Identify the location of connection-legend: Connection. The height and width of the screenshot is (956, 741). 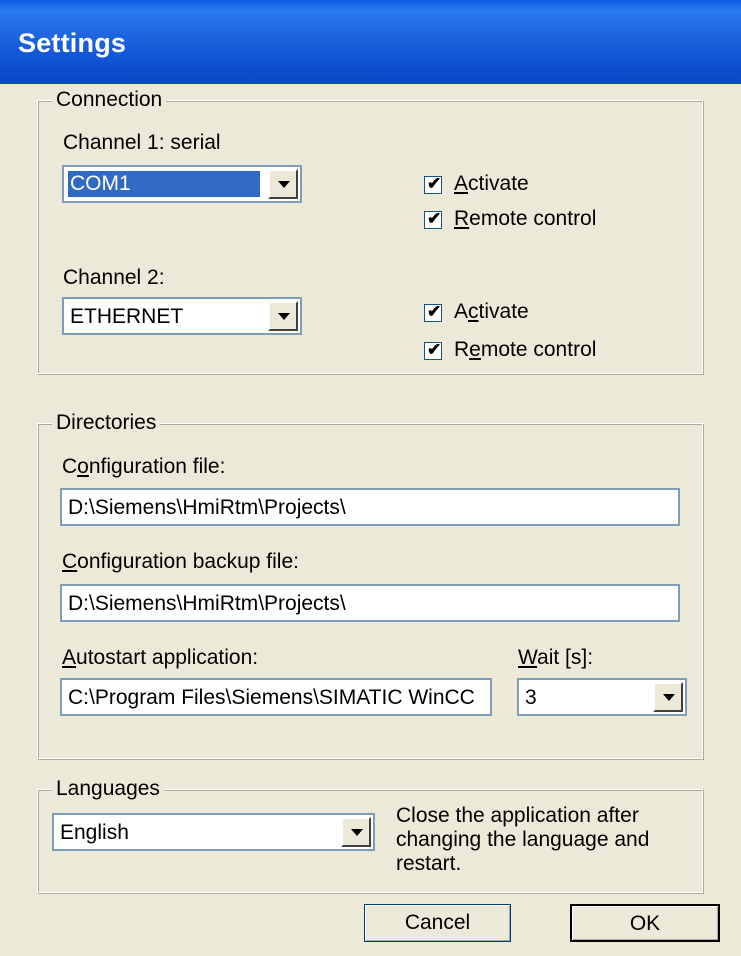
(109, 100).